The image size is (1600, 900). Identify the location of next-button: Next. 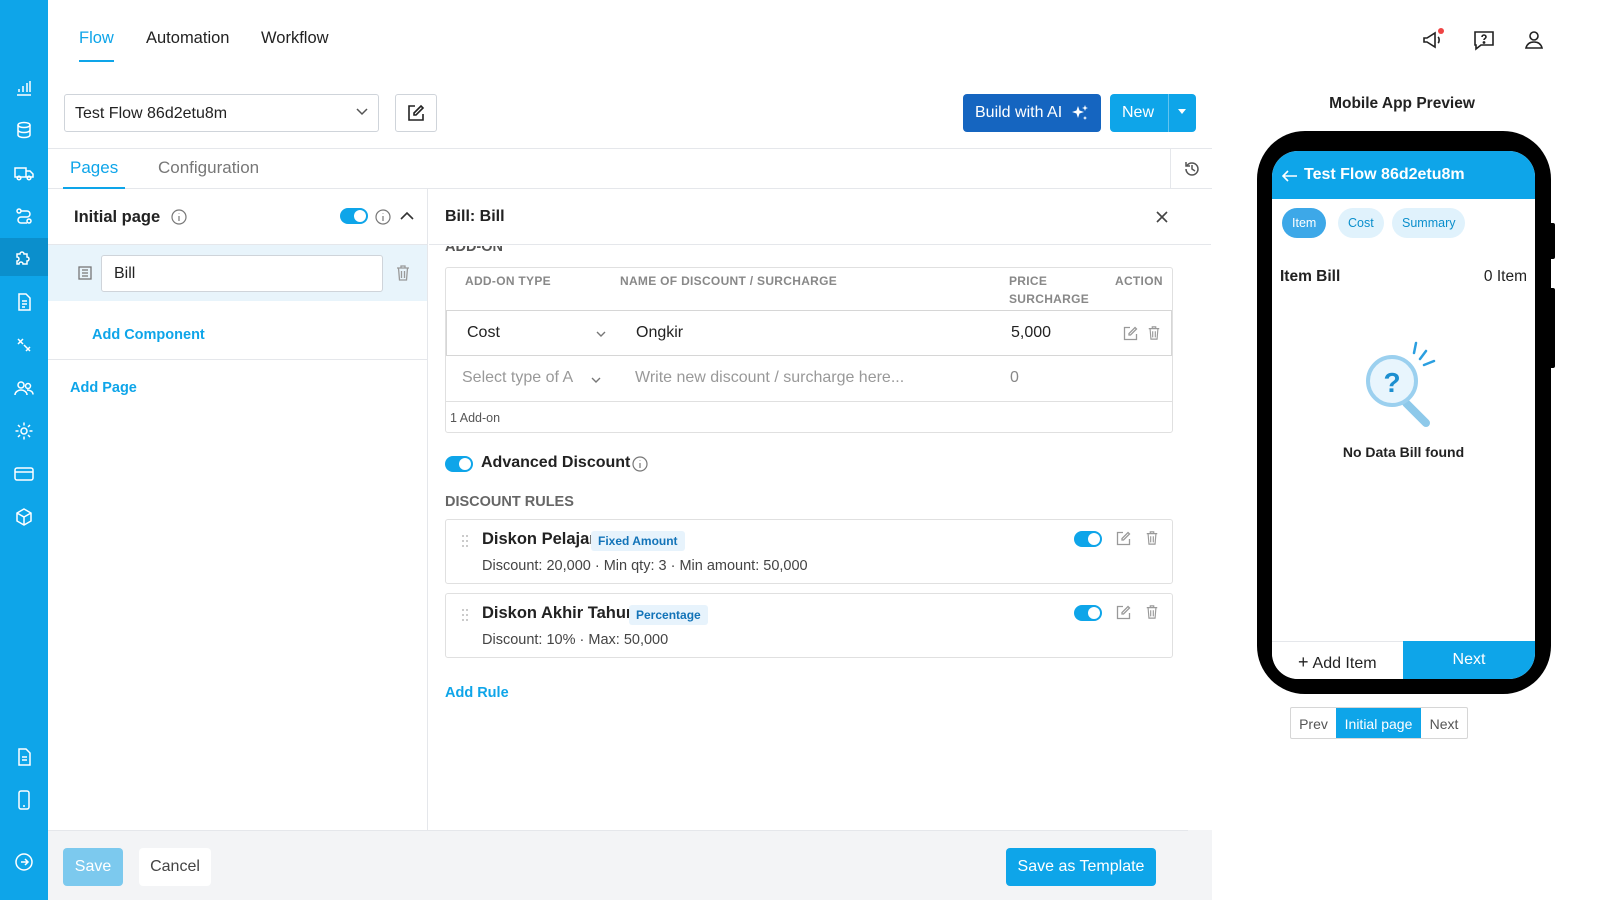
(1469, 660).